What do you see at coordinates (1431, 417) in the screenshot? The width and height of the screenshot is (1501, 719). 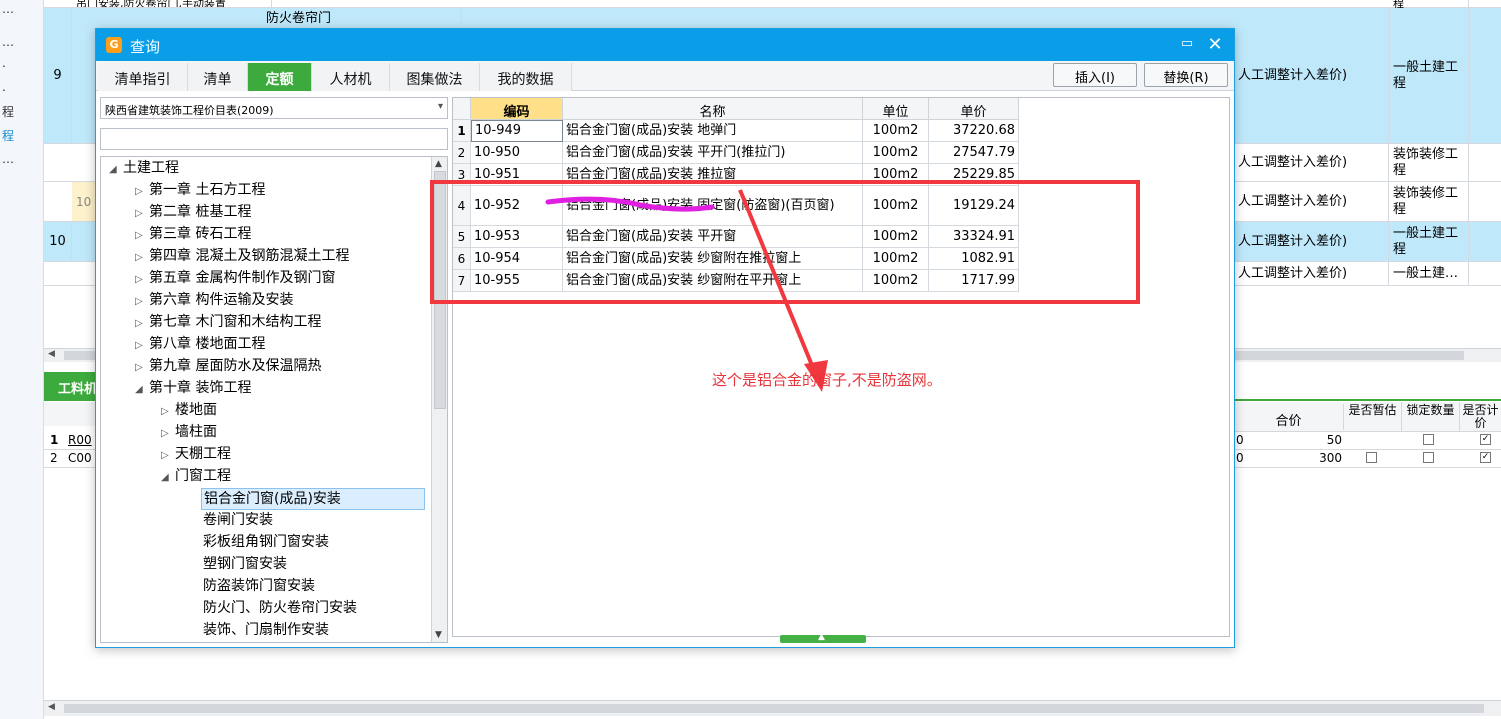 I see `header-lock-qty: 锁定数量` at bounding box center [1431, 417].